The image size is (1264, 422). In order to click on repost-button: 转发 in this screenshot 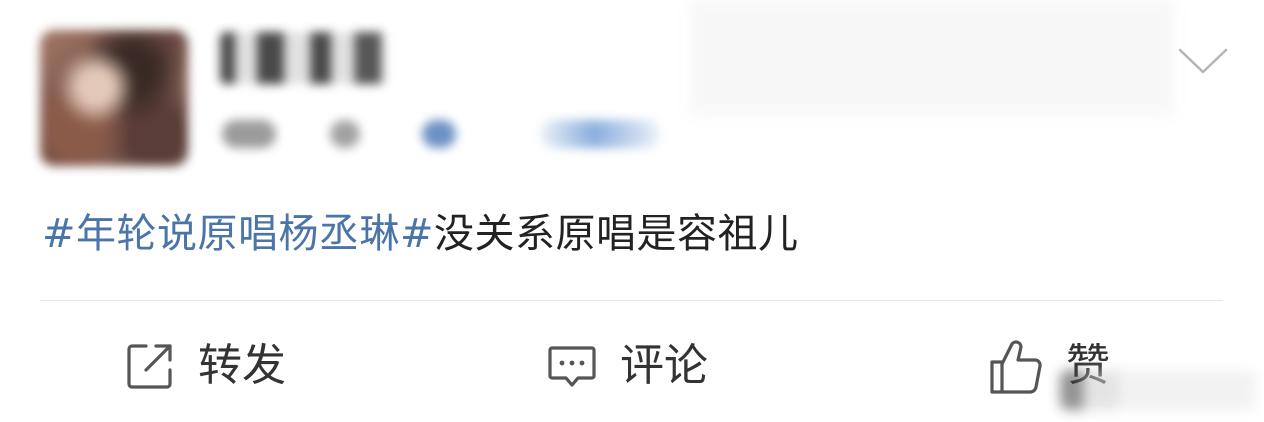, I will do `click(205, 366)`.